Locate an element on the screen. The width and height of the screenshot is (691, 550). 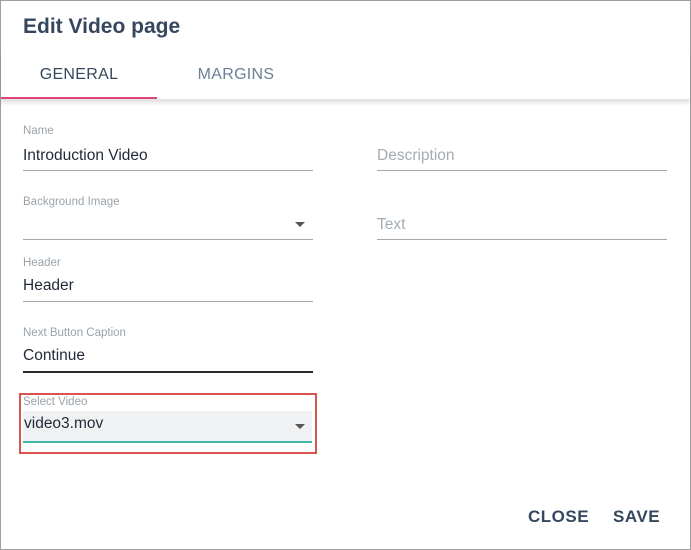
name-input: Introduction Video is located at coordinates (85, 156).